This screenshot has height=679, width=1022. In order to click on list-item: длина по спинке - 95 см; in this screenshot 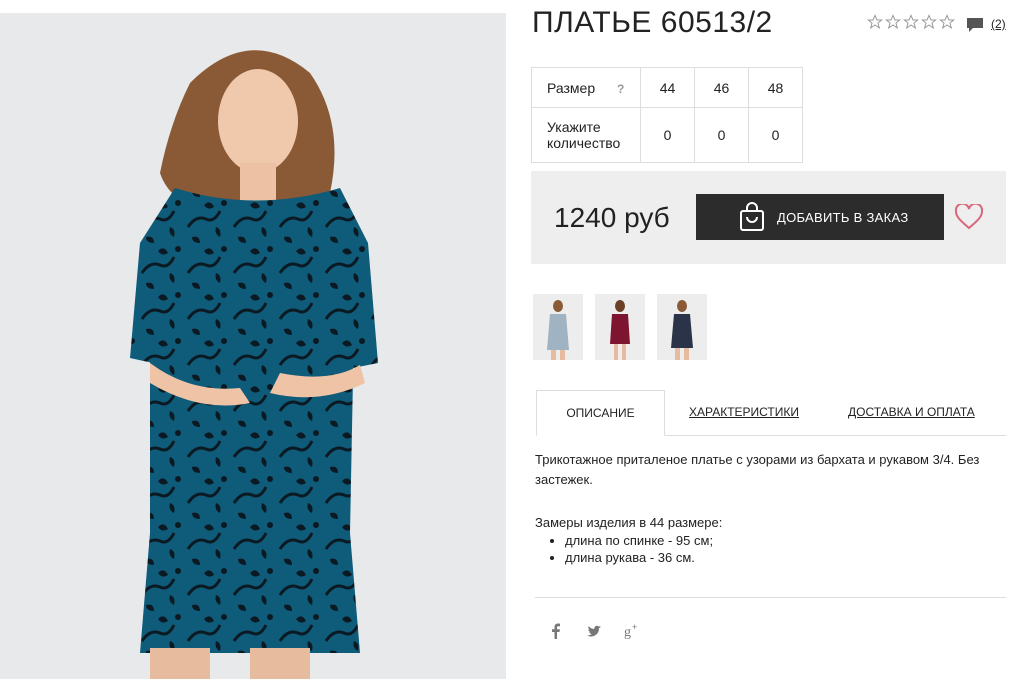, I will do `click(643, 540)`.